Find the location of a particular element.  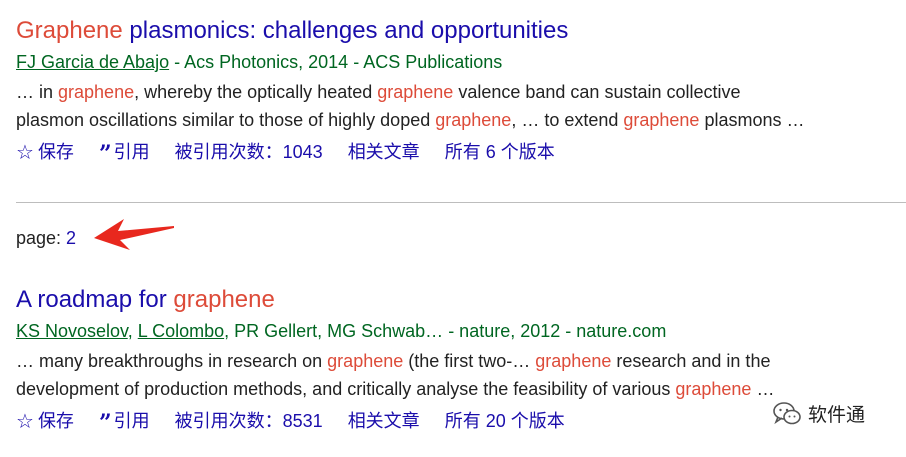

snippet-text: , … to extend is located at coordinates (567, 120).